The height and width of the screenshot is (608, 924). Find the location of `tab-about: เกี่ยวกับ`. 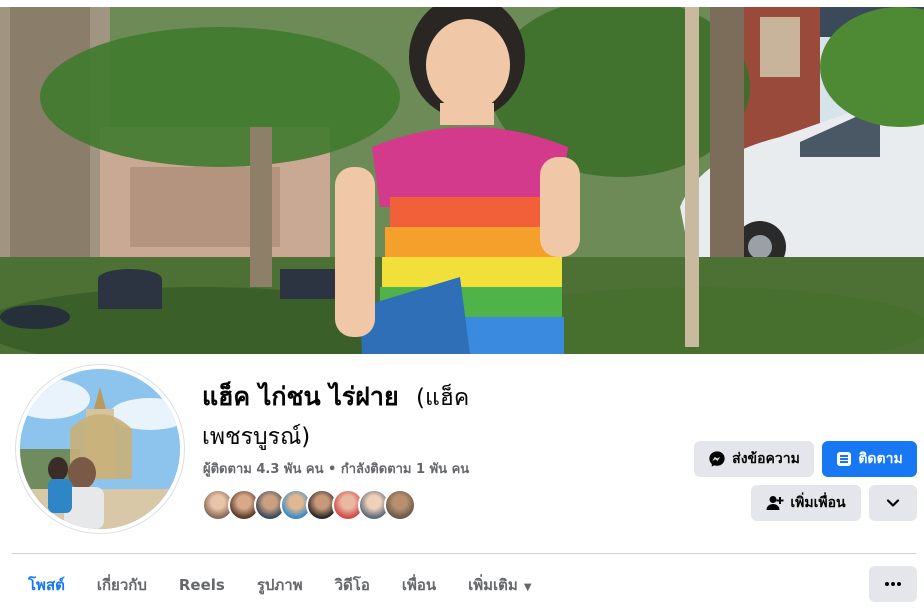

tab-about: เกี่ยวกับ is located at coordinates (122, 585).